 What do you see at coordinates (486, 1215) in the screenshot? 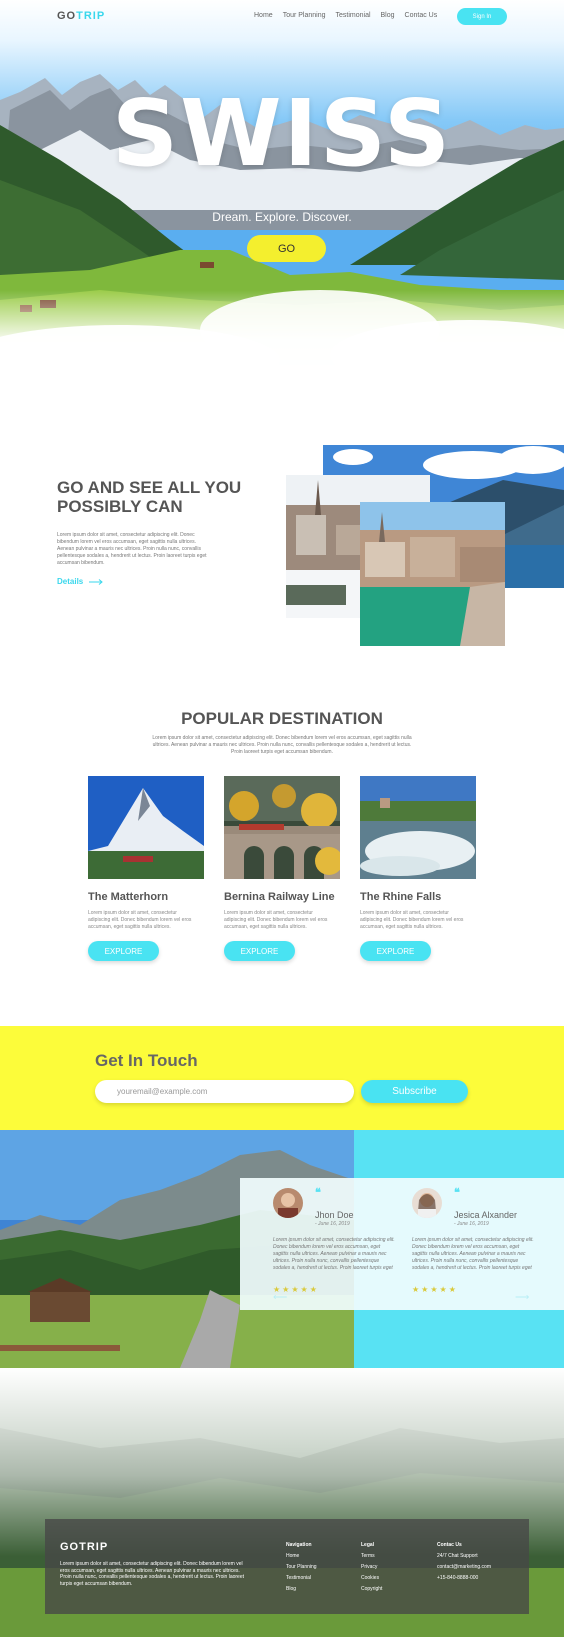
I see `testimonial-name: Jesica Alxander` at bounding box center [486, 1215].